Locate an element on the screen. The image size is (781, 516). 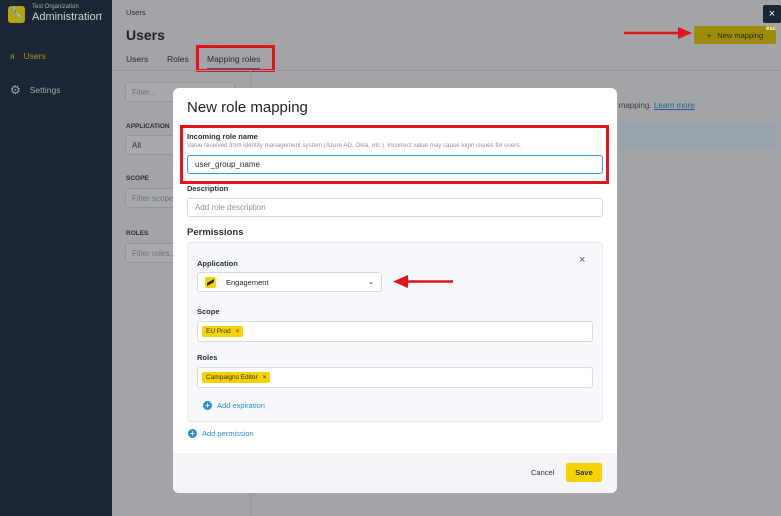
sidebar-item-settings: ⚙ Settings is located at coordinates (35, 90).